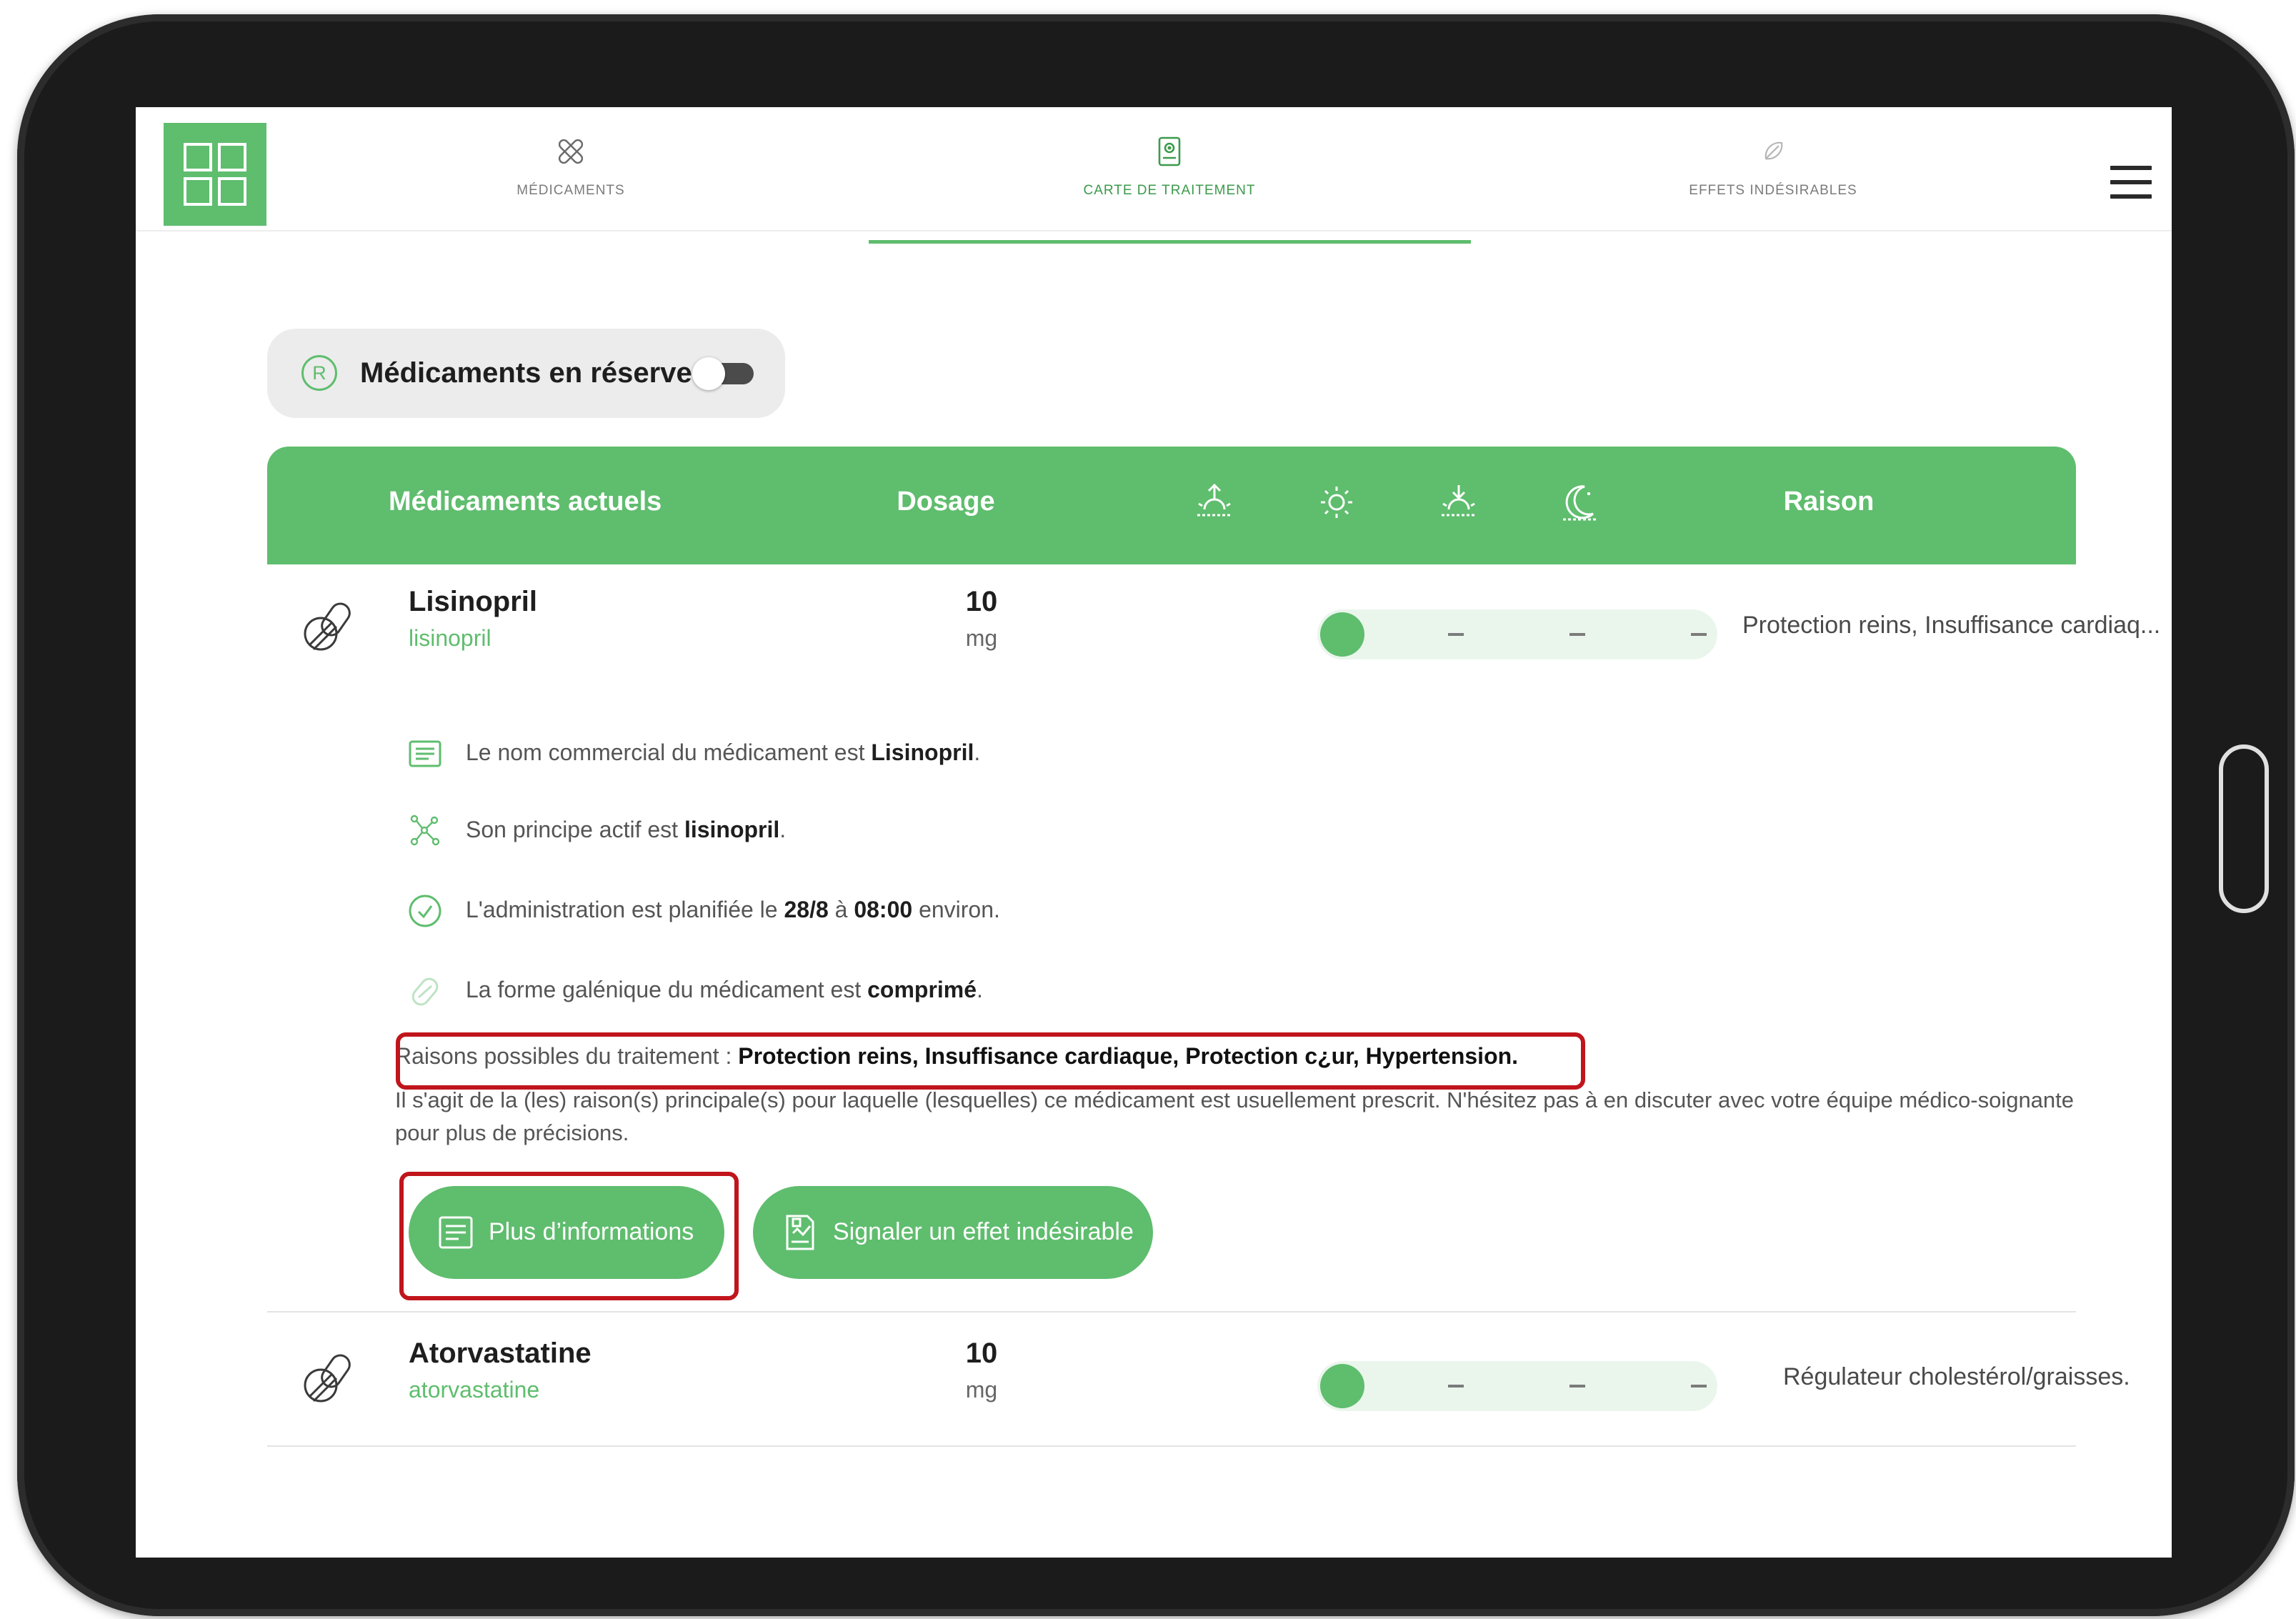  Describe the element at coordinates (425, 991) in the screenshot. I see `pill-form-icon` at that location.